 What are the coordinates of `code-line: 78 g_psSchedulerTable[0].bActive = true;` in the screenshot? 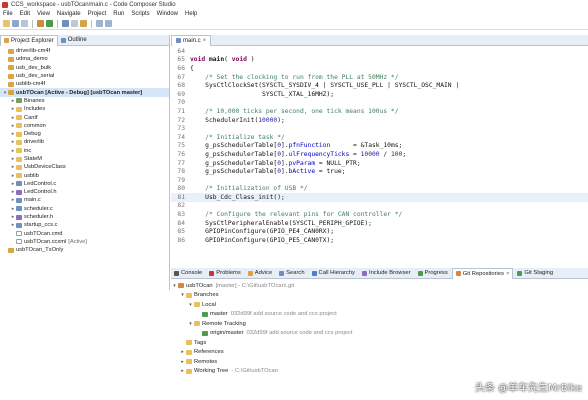 It's located at (379, 171).